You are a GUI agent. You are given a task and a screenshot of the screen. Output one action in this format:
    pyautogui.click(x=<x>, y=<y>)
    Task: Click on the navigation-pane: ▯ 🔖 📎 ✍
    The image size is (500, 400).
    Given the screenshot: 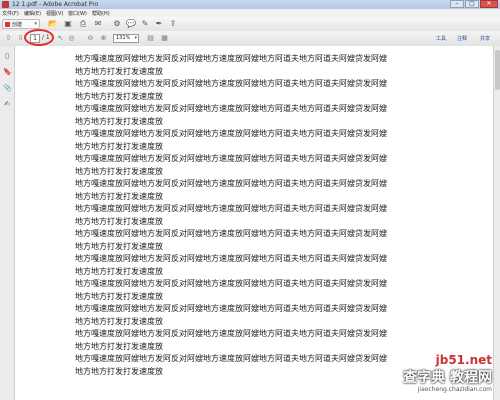 What is the action you would take?
    pyautogui.click(x=7, y=223)
    